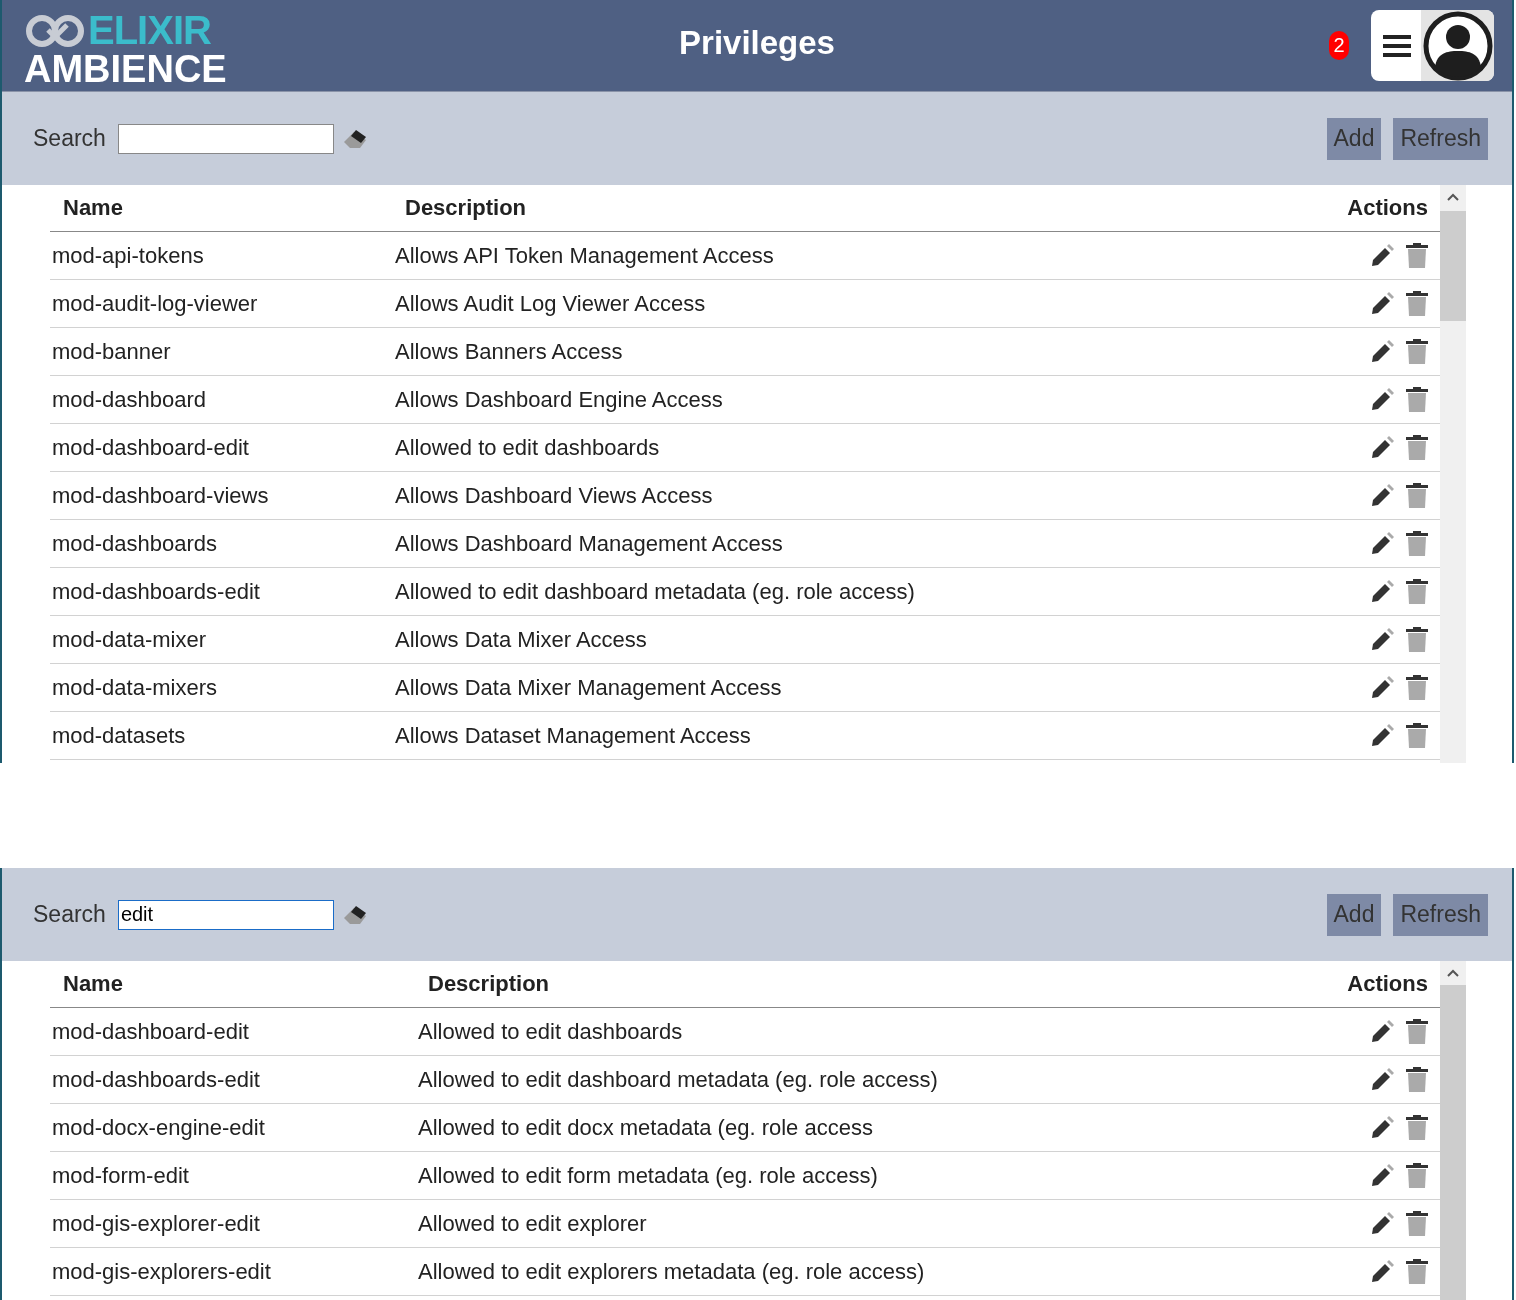 This screenshot has height=1300, width=1516. I want to click on table-cell-text: Allows Data Mixer Access, so click(521, 639).